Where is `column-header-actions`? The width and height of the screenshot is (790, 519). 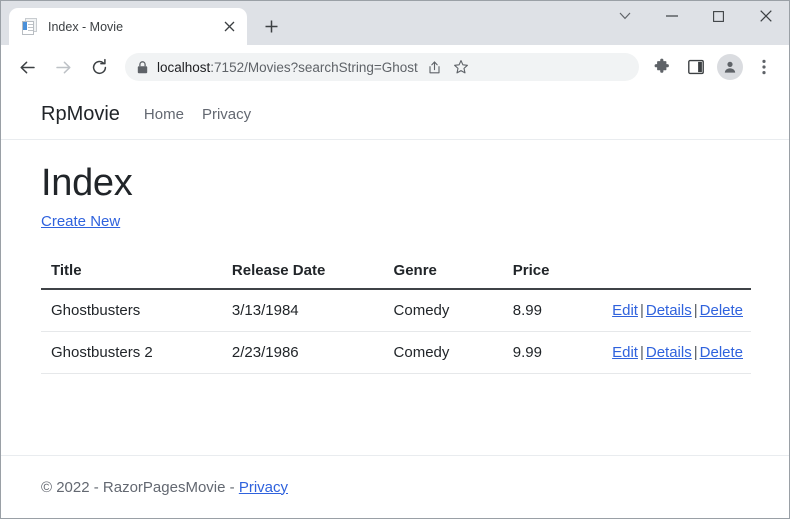 column-header-actions is located at coordinates (676, 272).